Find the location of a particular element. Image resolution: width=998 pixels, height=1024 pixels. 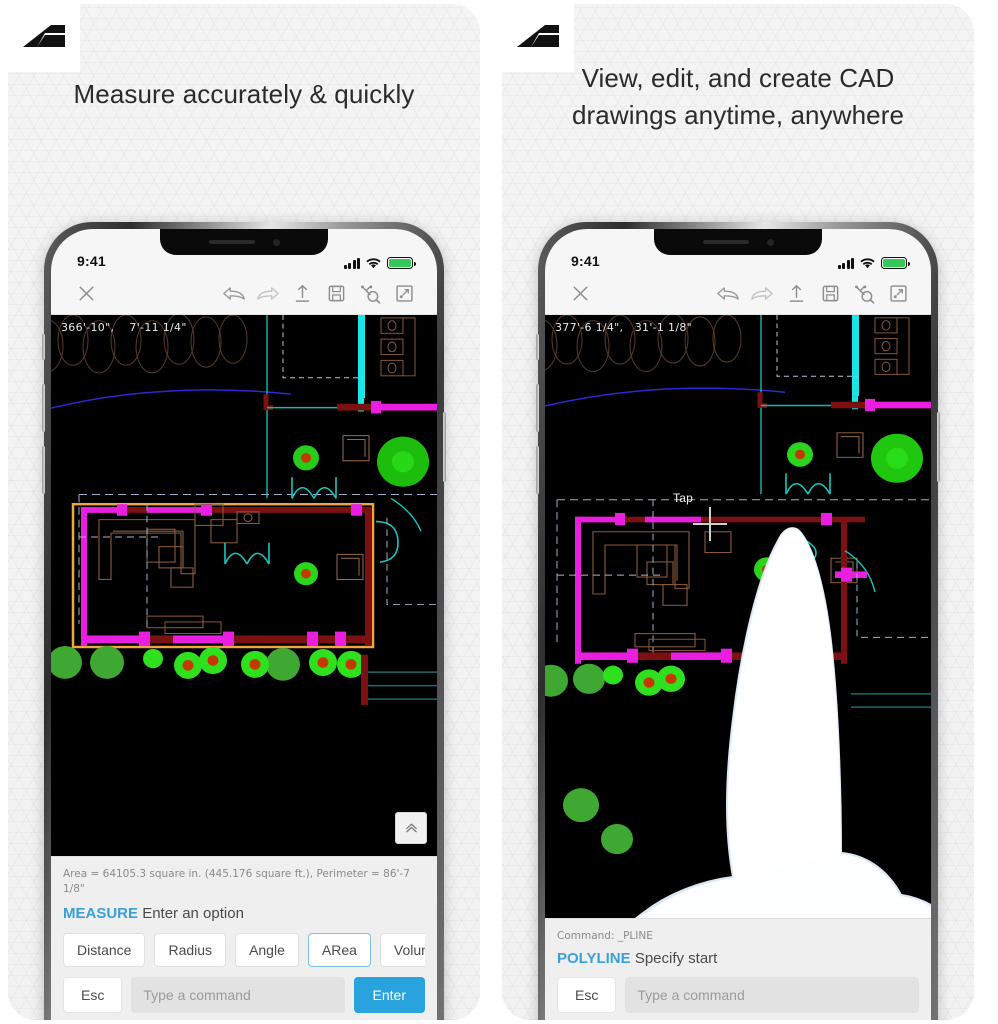

command-prompt-2: POLYLINE Specify start is located at coordinates (738, 958).